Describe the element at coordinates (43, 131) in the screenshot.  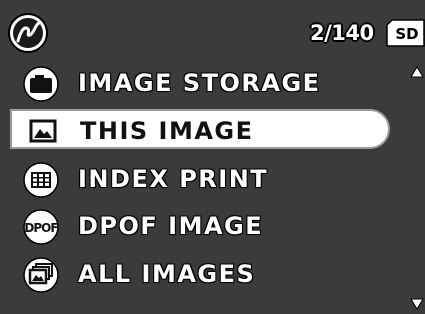
I see `single-image-icon` at that location.